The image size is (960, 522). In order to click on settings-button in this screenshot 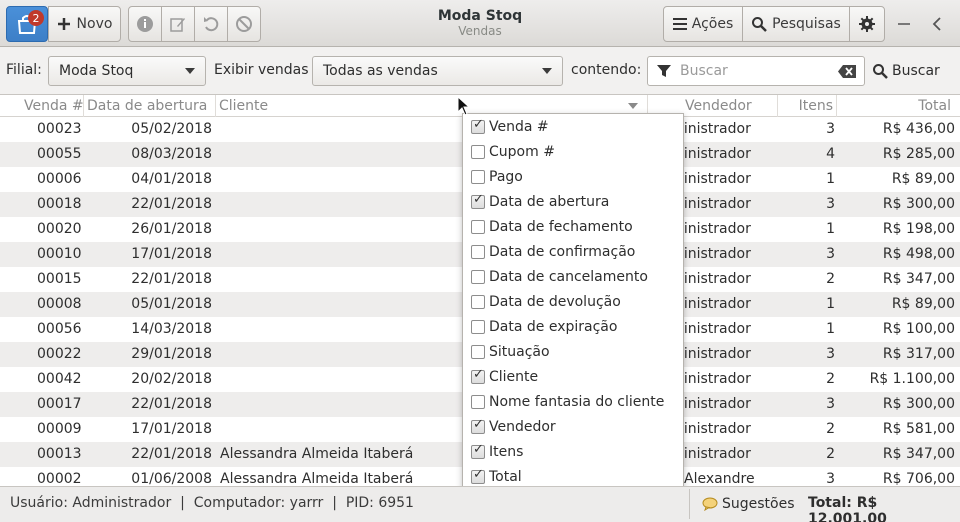, I will do `click(867, 24)`.